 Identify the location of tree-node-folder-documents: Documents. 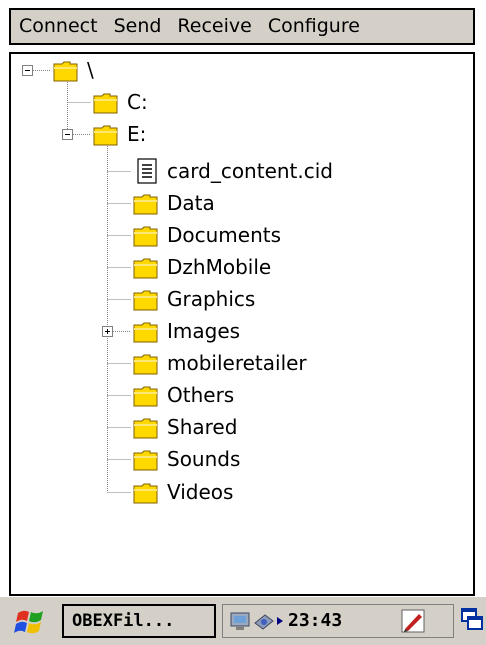
(233, 236).